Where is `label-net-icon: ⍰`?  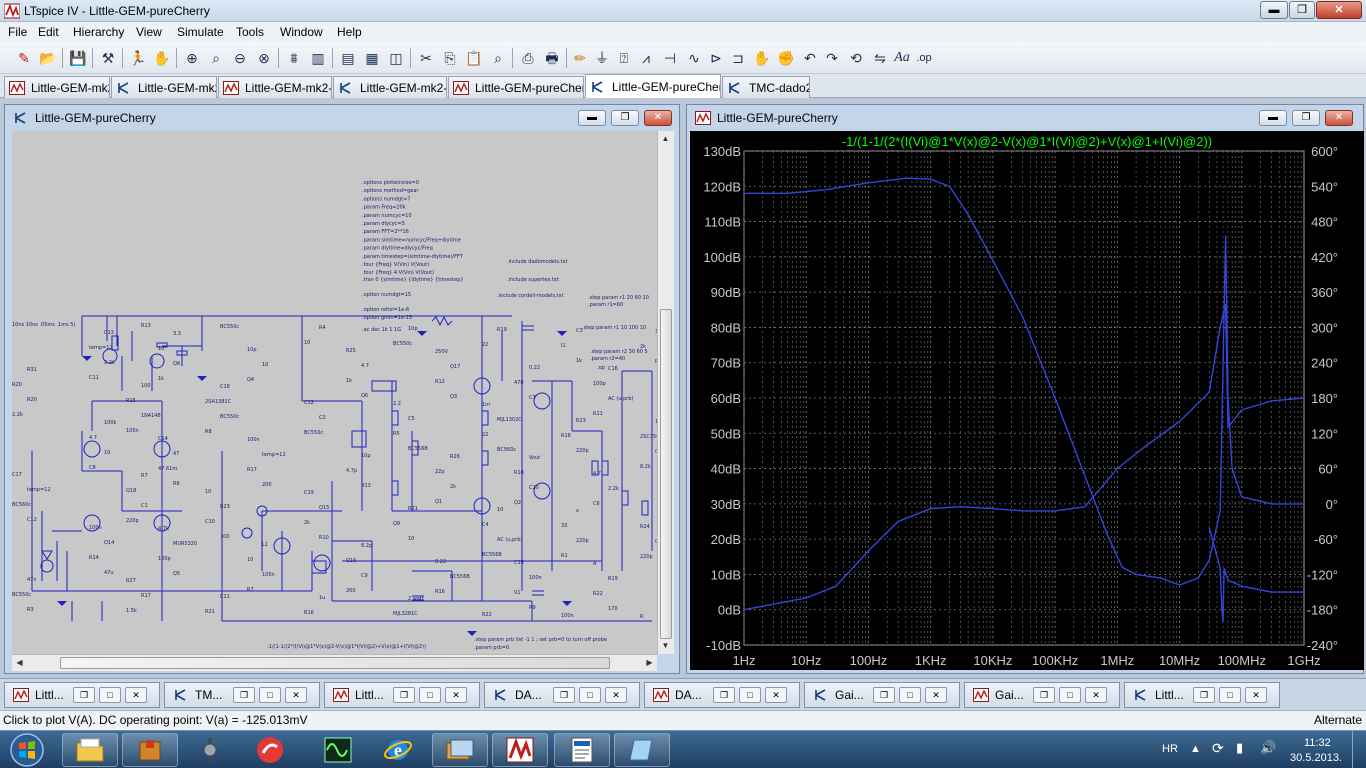 label-net-icon: ⍰ is located at coordinates (624, 58).